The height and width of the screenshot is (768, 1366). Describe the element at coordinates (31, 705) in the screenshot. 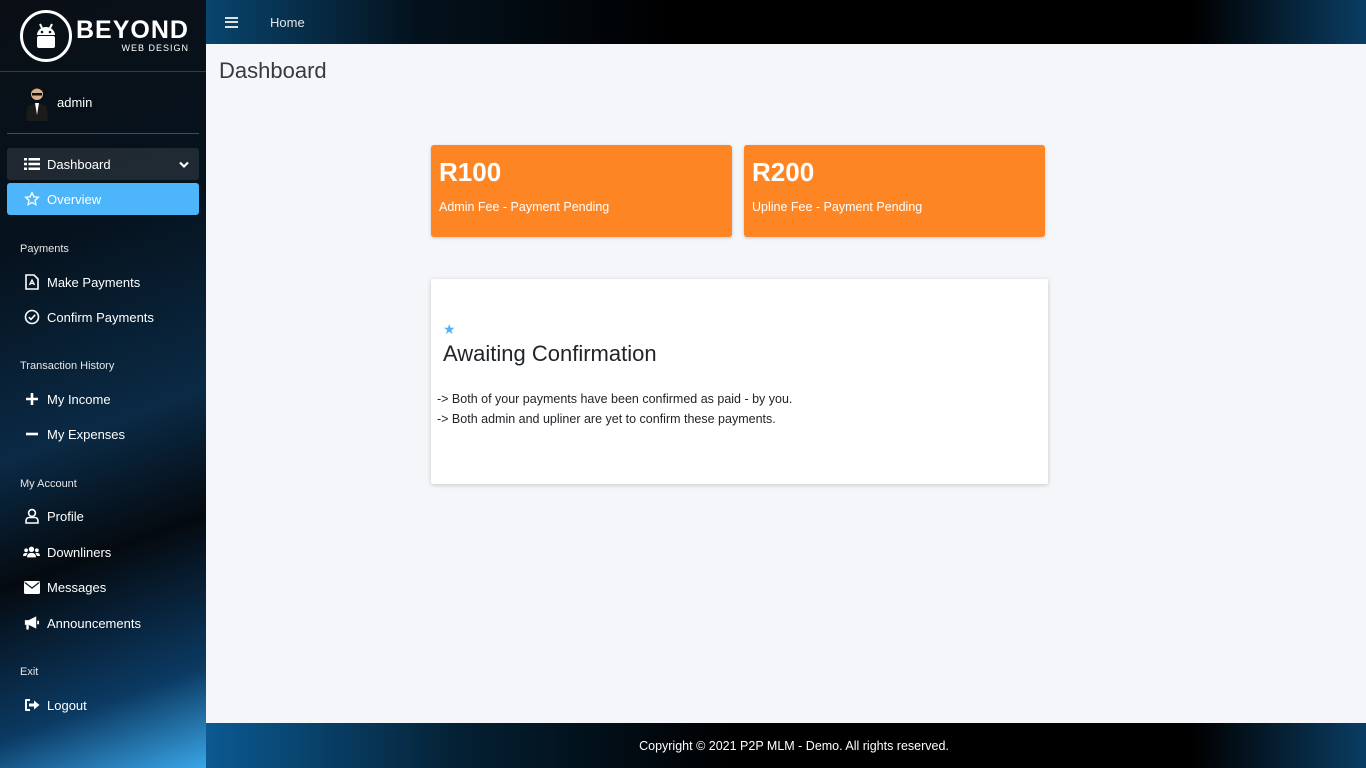

I see `sign-out-icon` at that location.